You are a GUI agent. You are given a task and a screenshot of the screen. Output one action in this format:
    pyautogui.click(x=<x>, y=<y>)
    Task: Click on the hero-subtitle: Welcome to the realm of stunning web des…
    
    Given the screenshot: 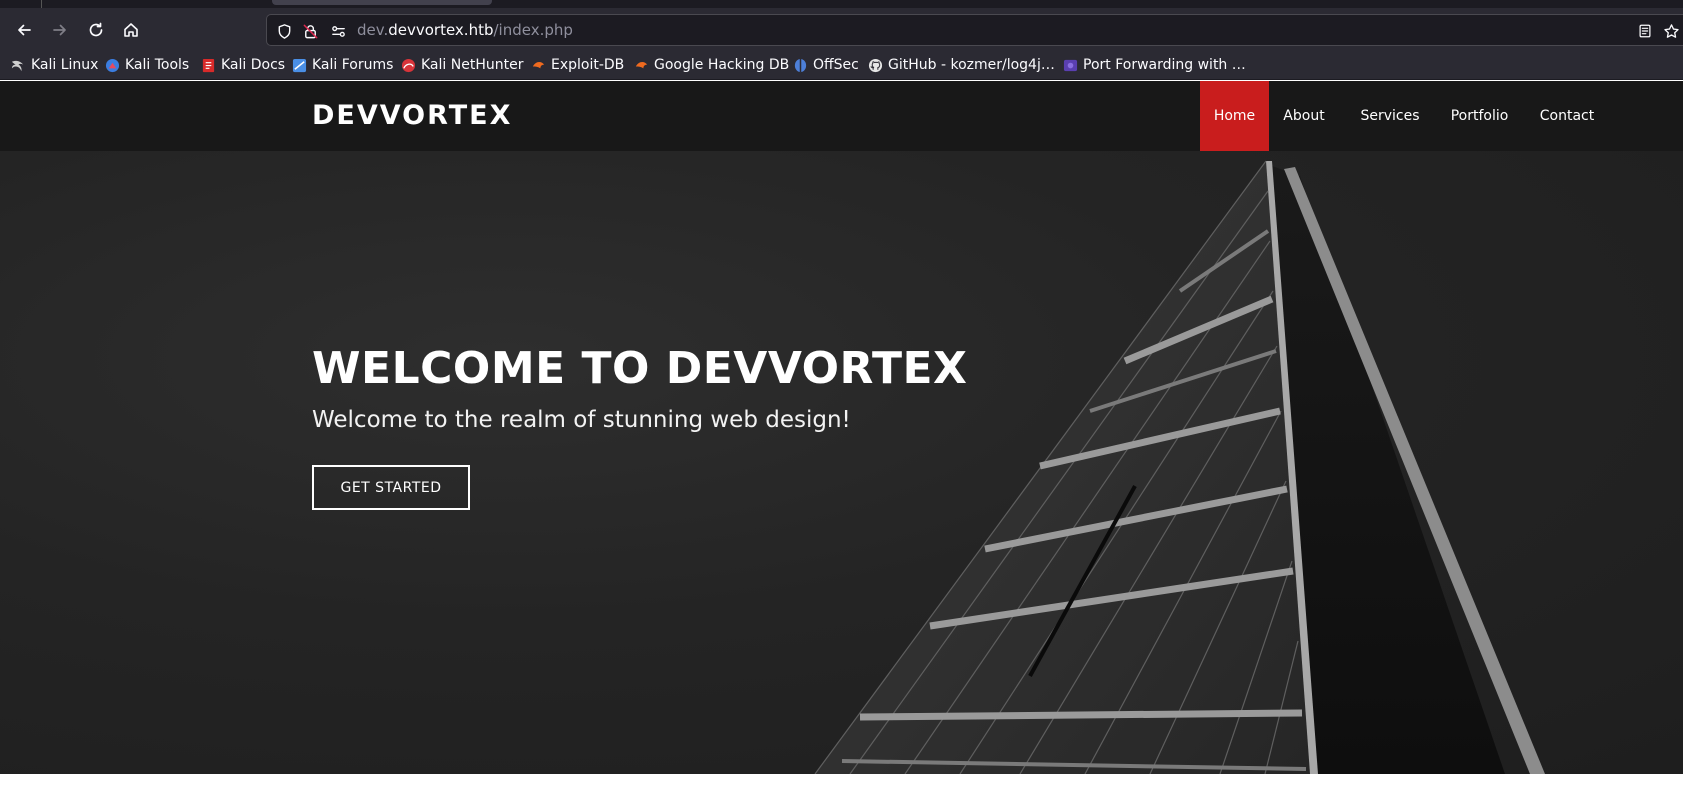 What is the action you would take?
    pyautogui.click(x=581, y=420)
    